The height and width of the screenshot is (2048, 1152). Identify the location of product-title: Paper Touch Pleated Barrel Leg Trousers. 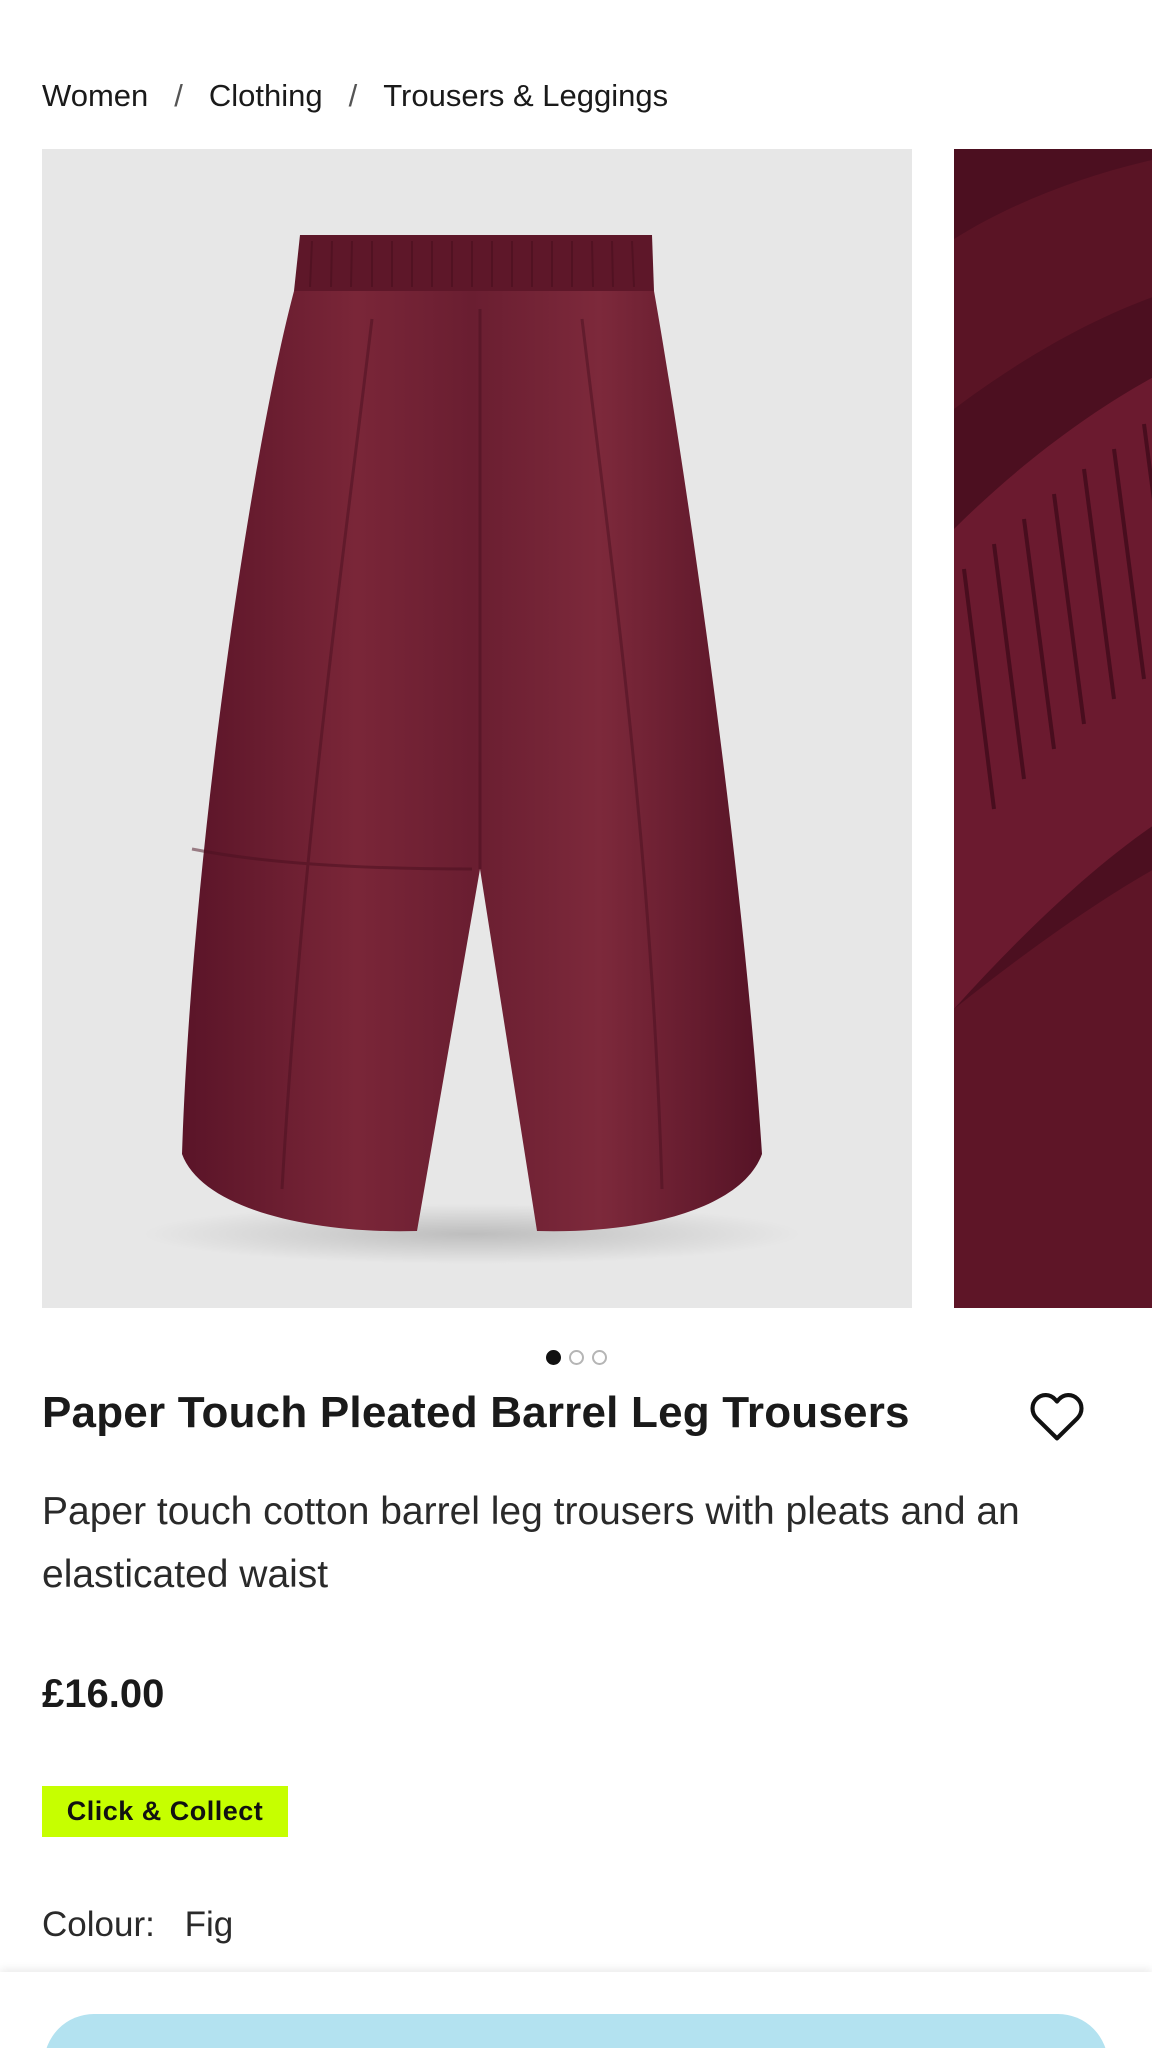
(476, 1412).